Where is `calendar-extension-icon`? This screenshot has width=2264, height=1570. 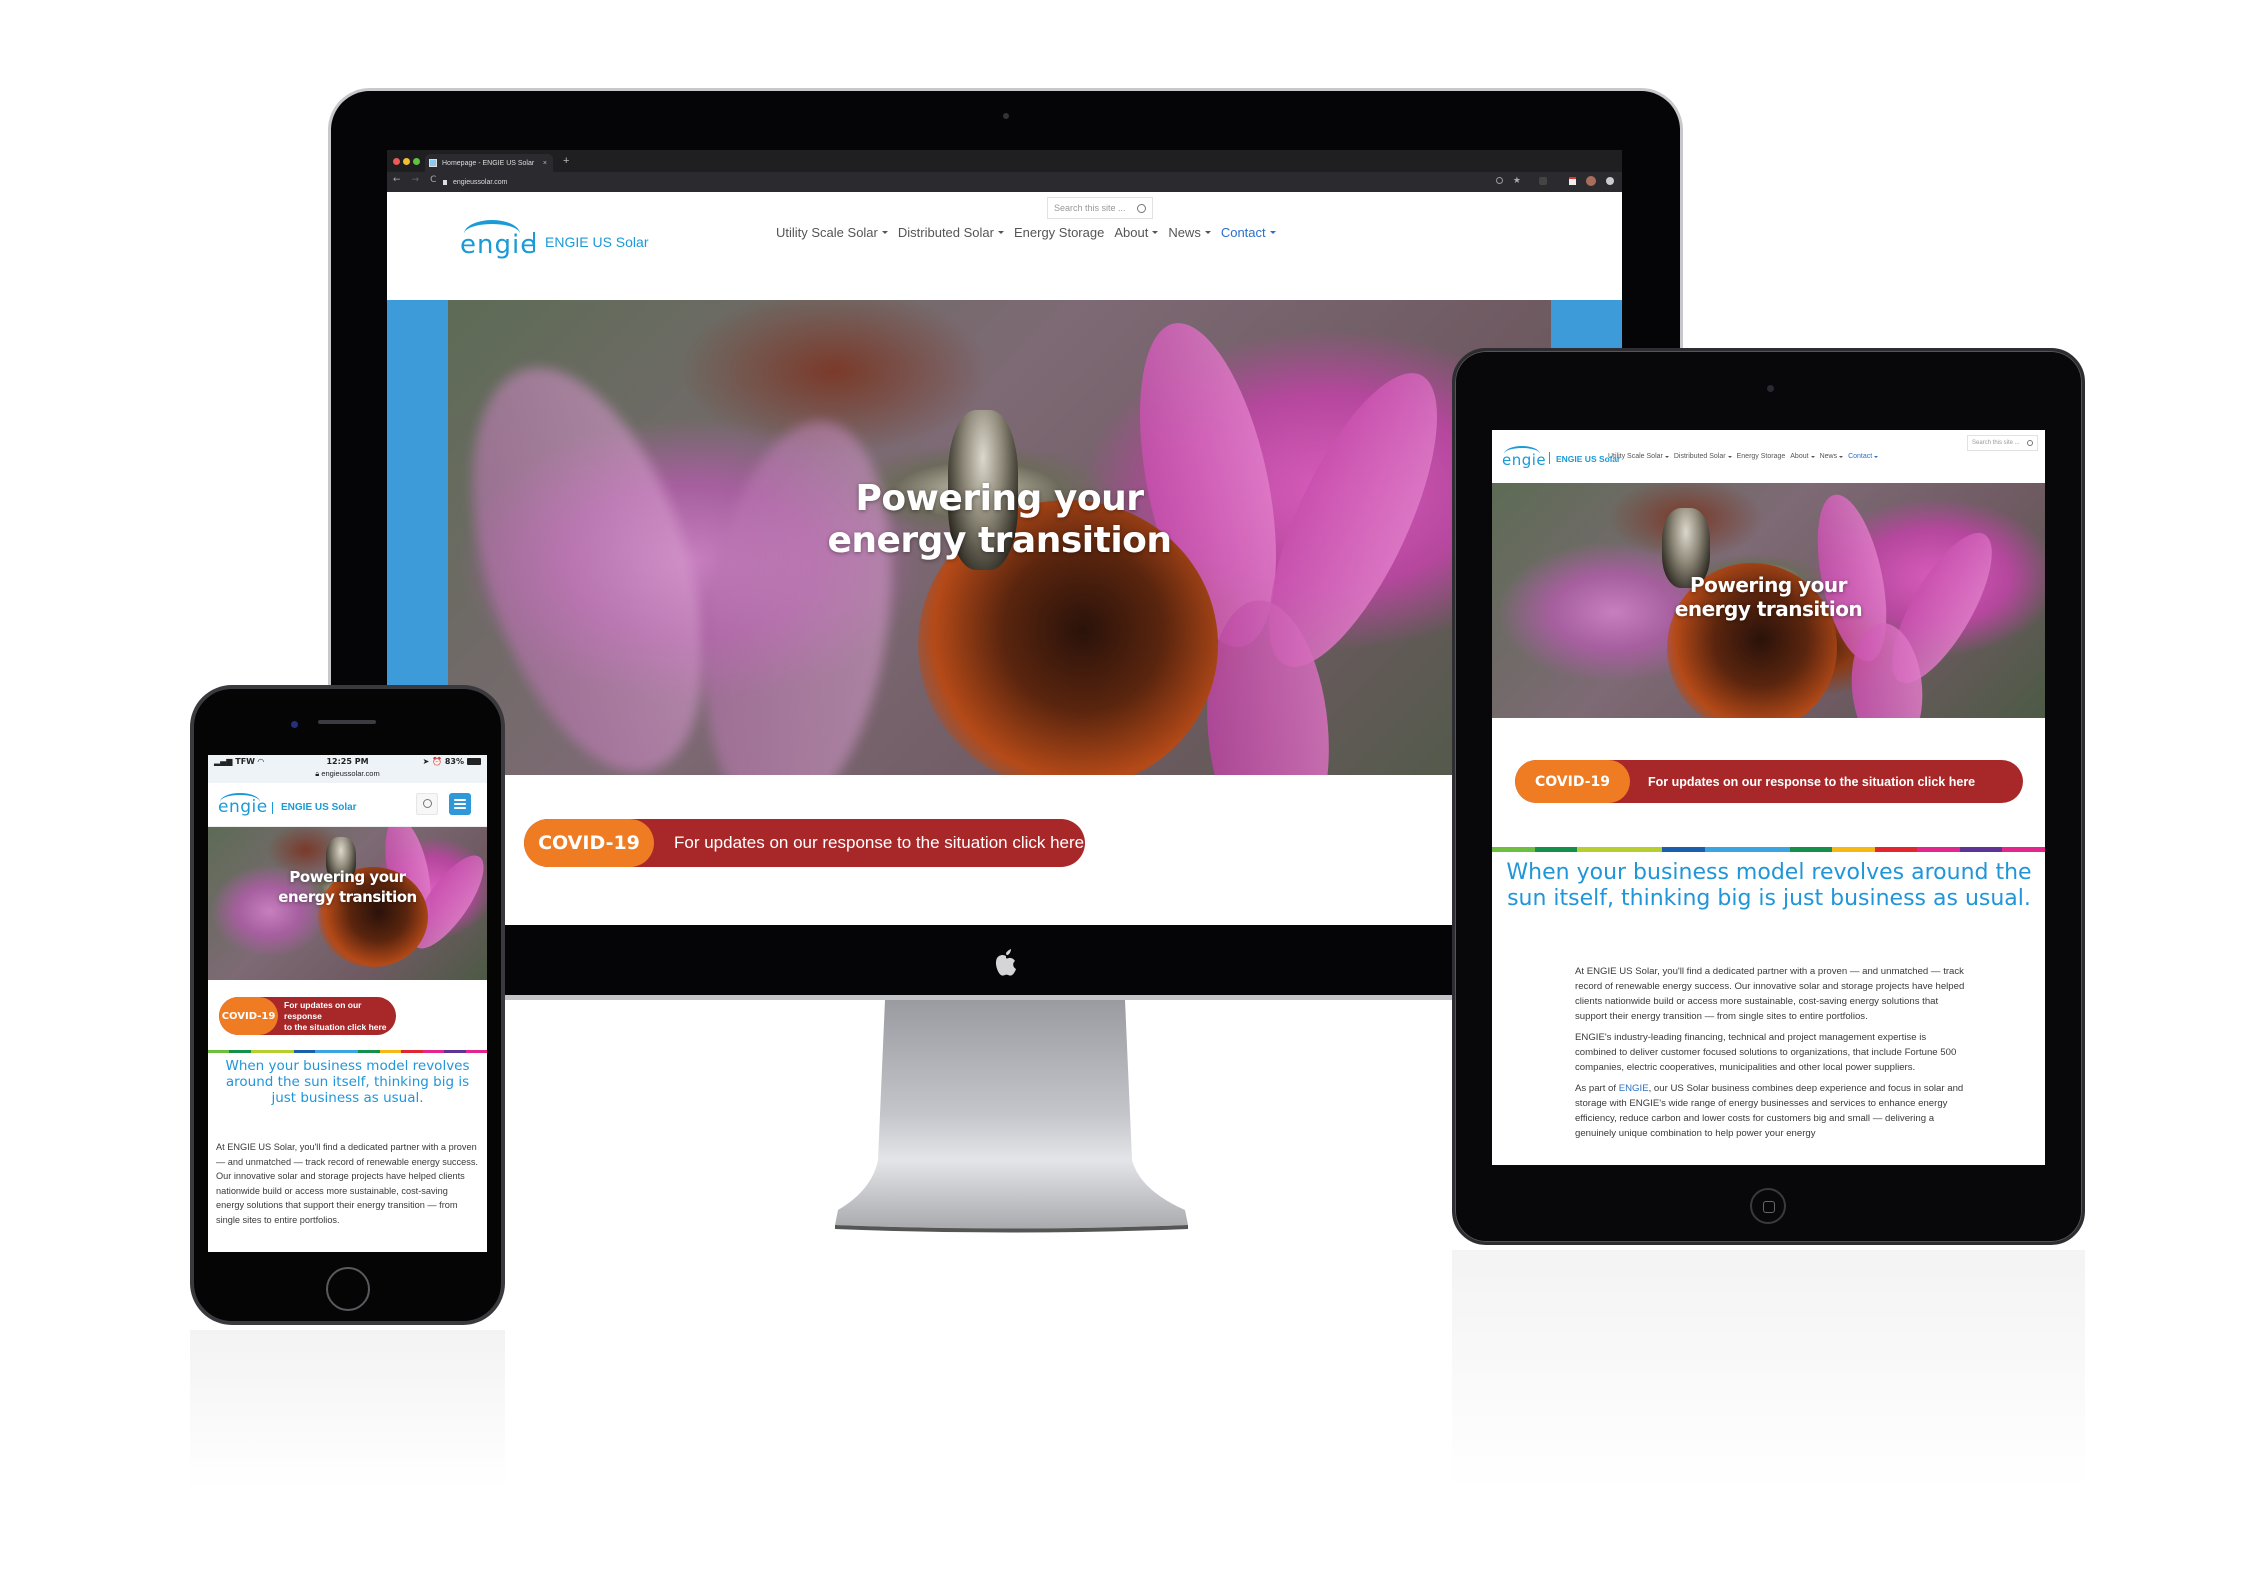 calendar-extension-icon is located at coordinates (1572, 180).